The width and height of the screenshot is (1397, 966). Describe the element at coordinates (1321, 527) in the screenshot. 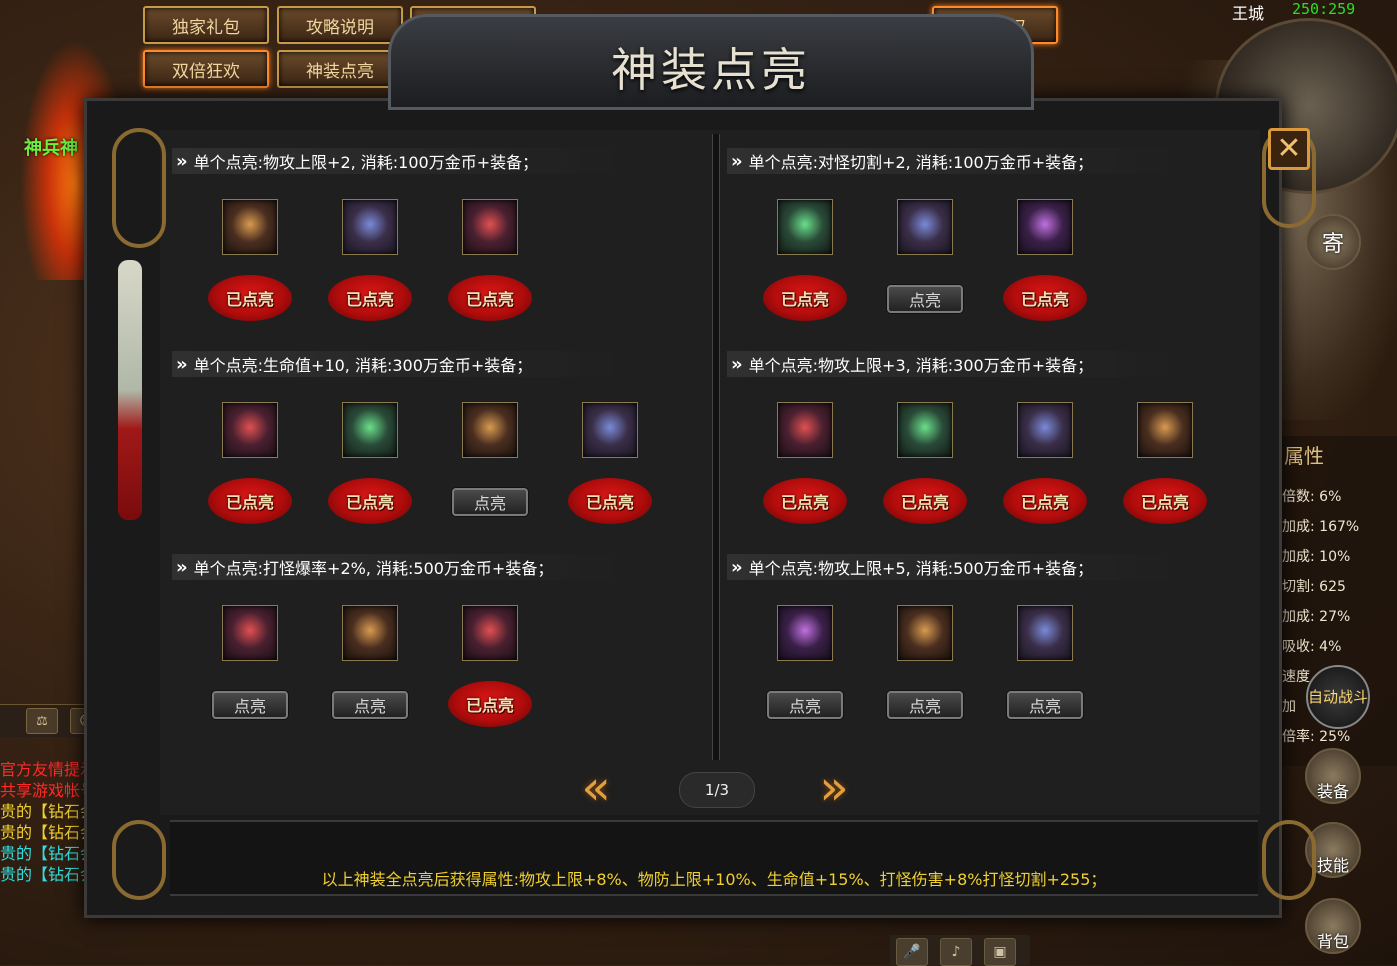

I see `attr-row: 加成: 167%` at that location.